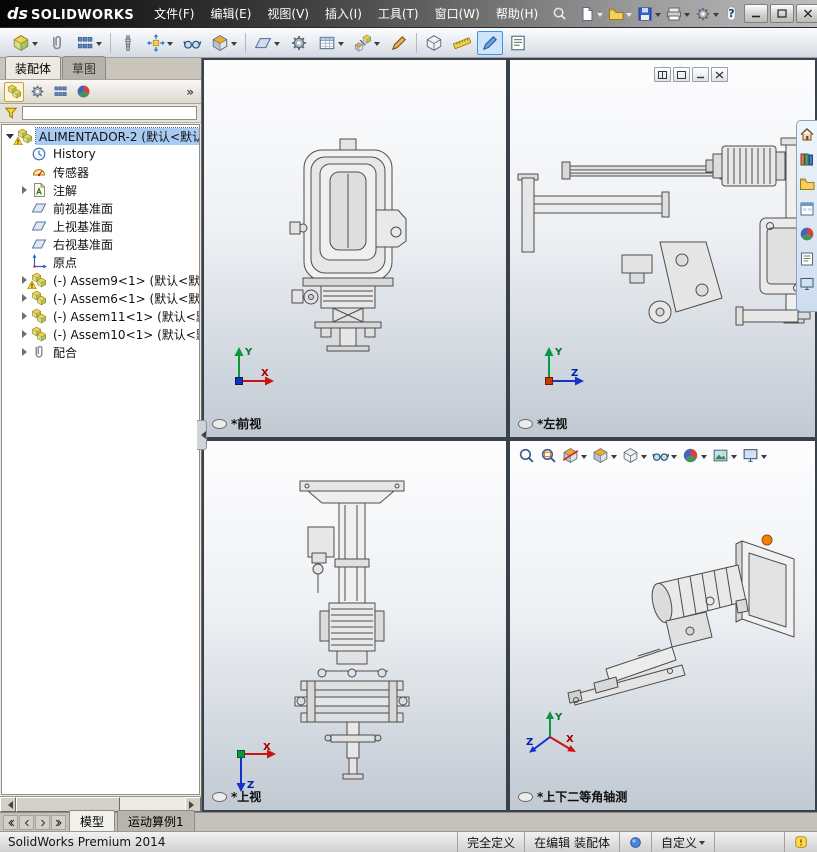 The width and height of the screenshot is (817, 852). I want to click on viewport-minimize-button, so click(700, 74).